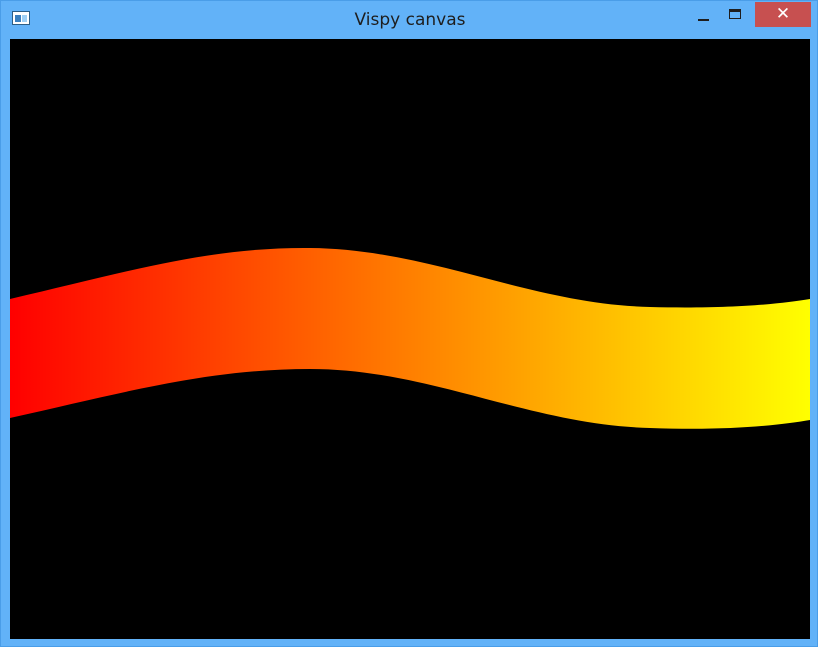 This screenshot has width=818, height=647. Describe the element at coordinates (409, 19) in the screenshot. I see `title-bar: Vispy canvas ✕` at that location.